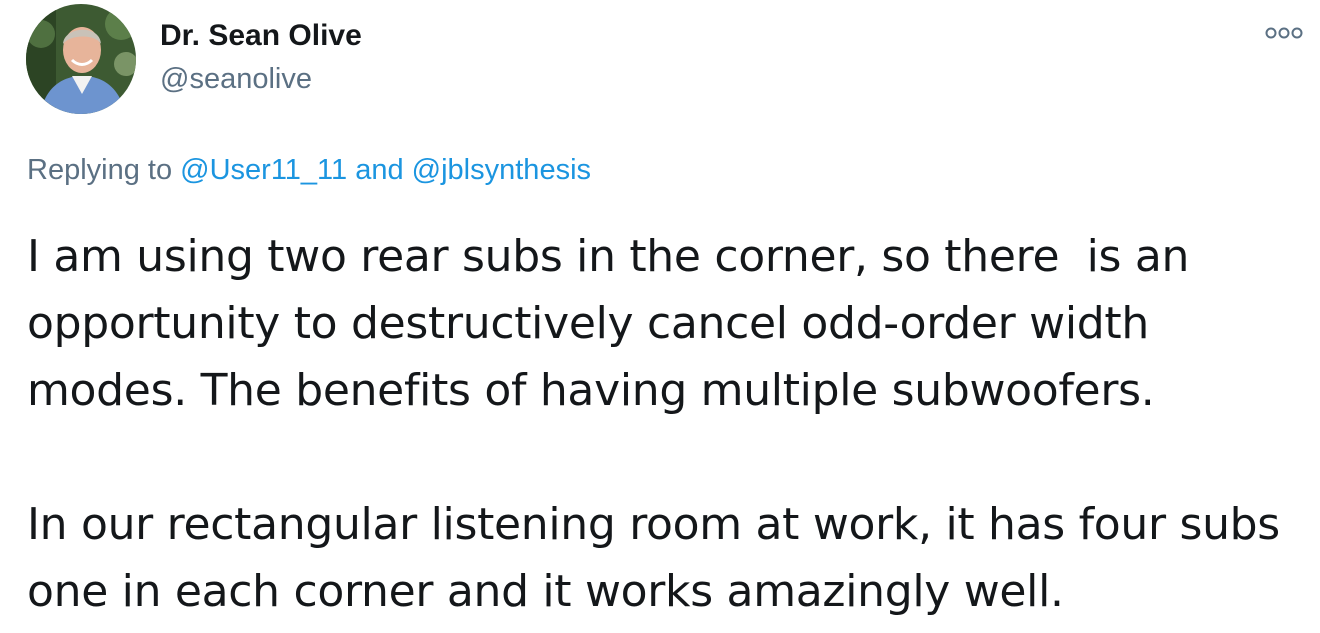 The height and width of the screenshot is (633, 1320). I want to click on author-display-name: Dr. Sean Olive, so click(261, 36).